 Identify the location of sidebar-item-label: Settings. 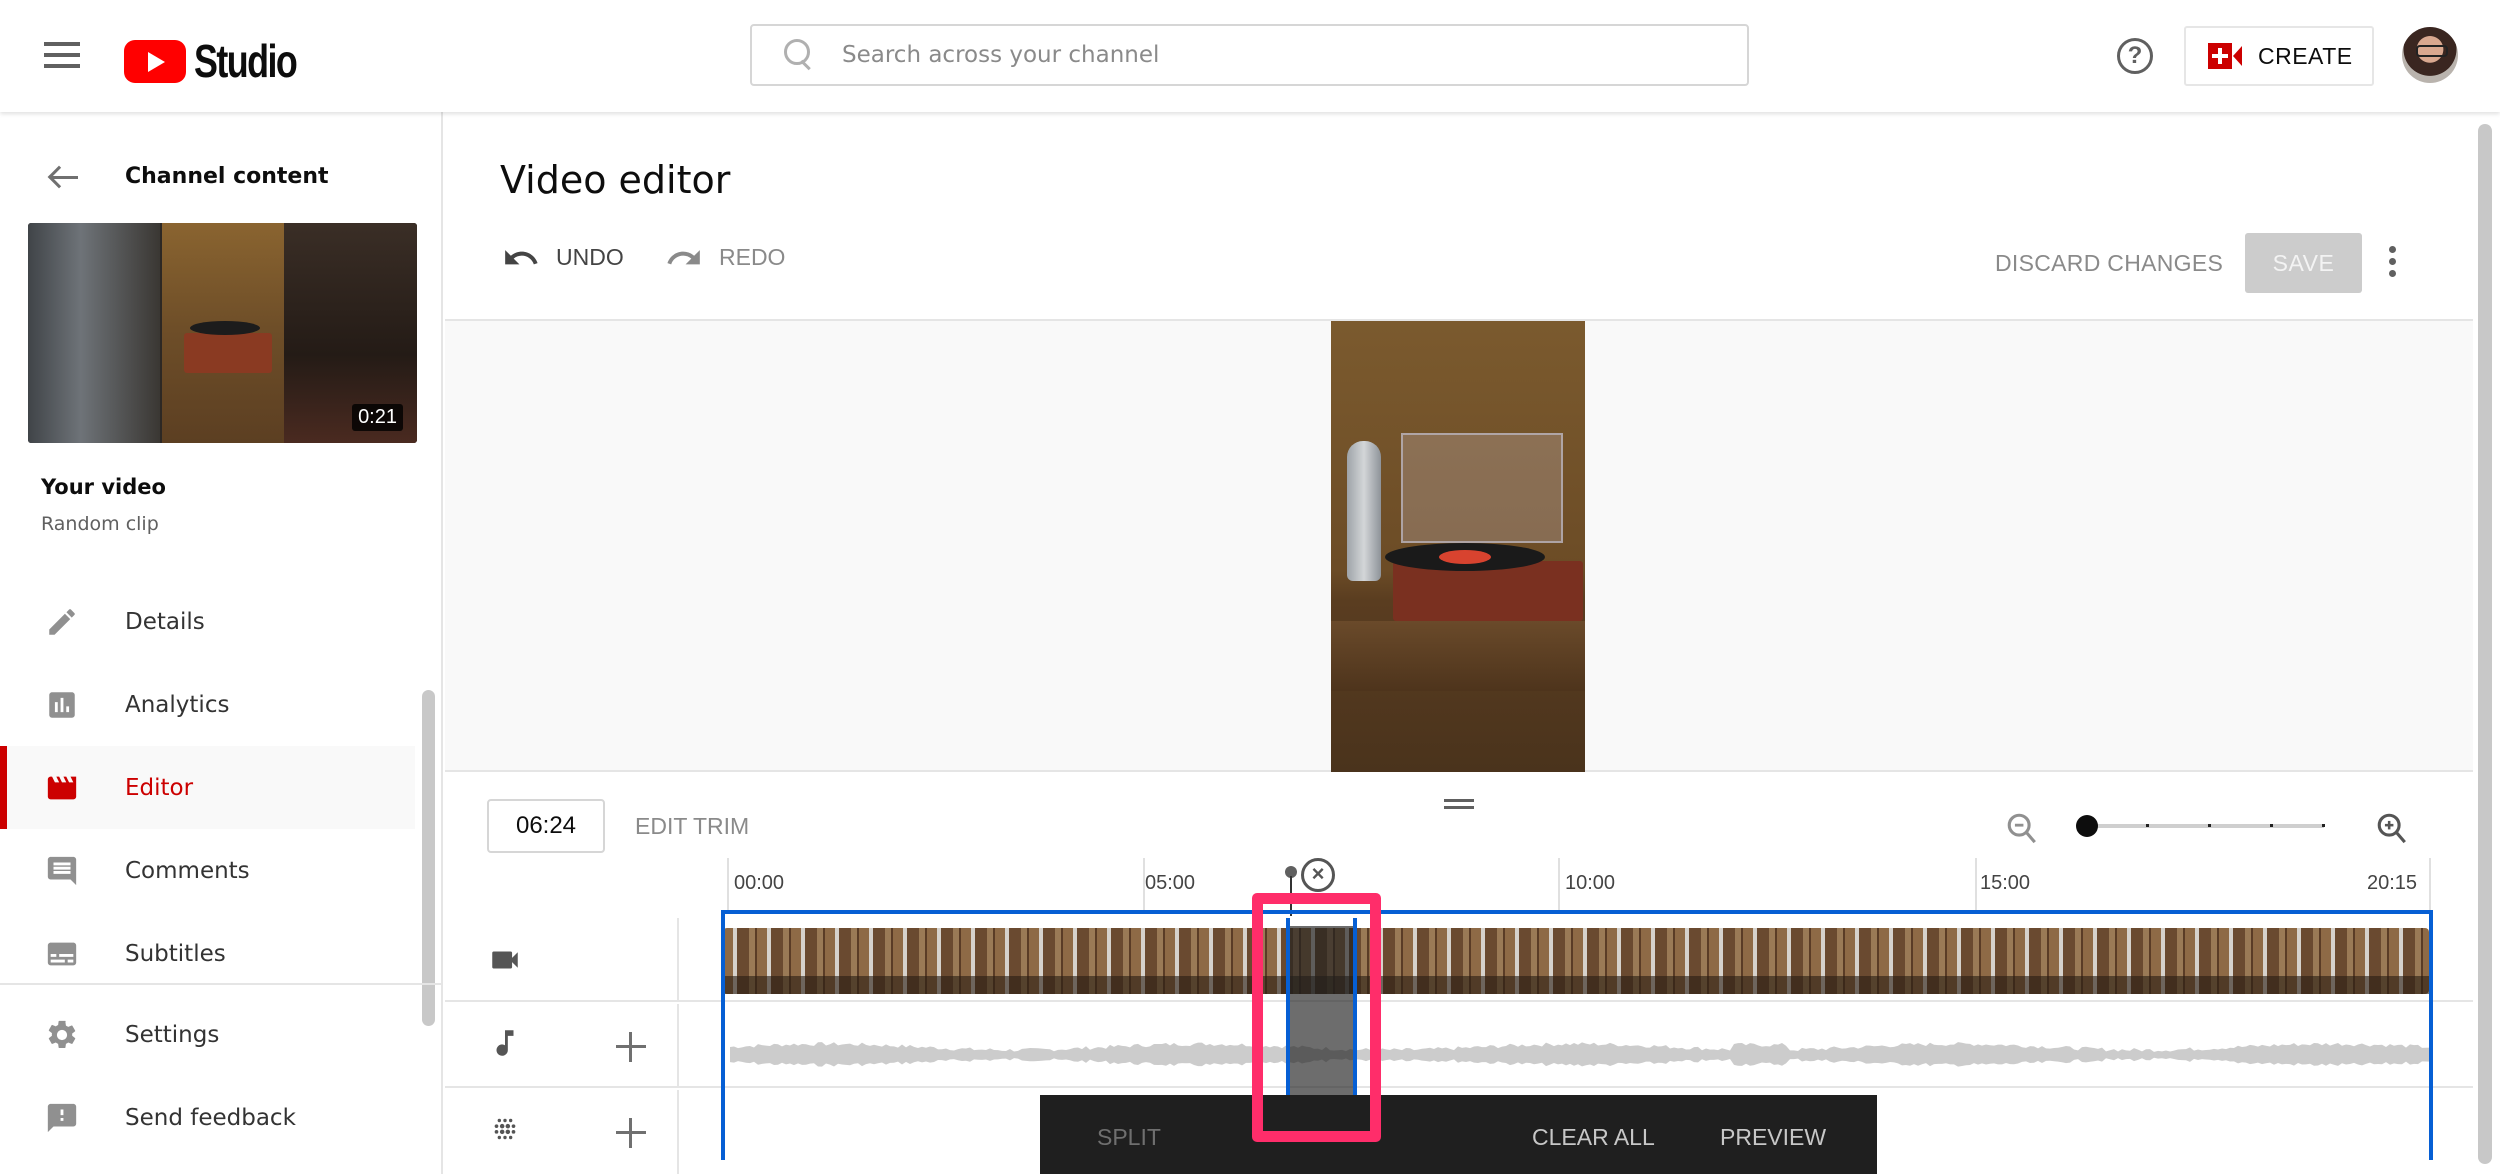
(172, 1034).